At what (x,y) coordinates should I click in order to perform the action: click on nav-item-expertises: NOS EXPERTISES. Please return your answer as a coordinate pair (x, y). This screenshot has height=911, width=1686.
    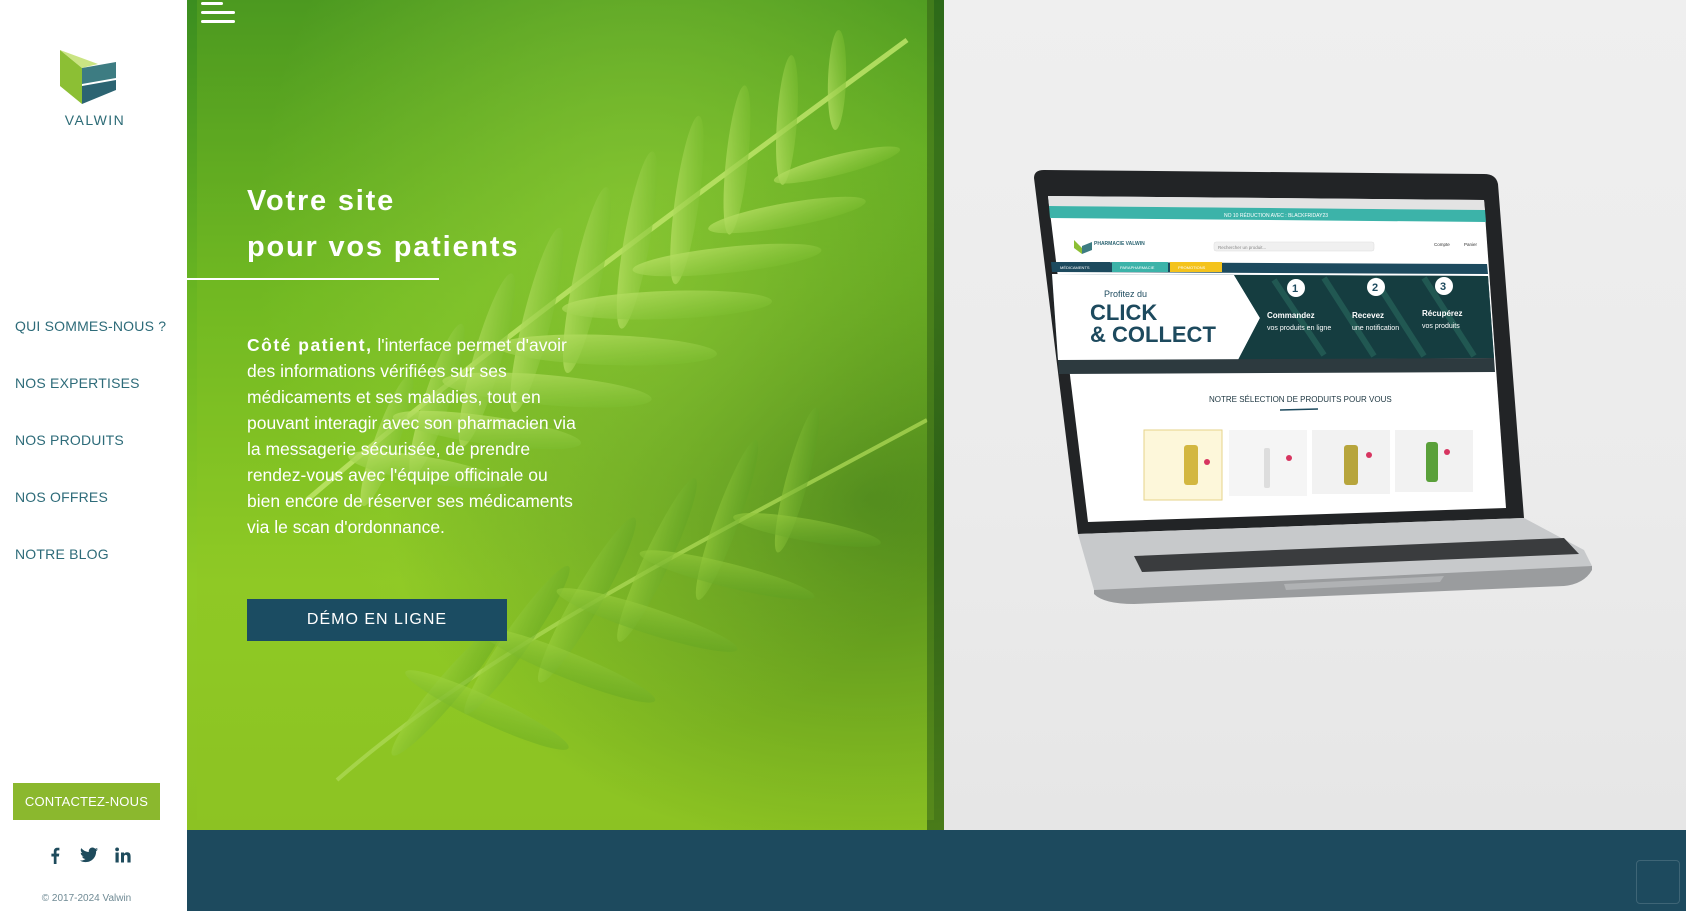
    Looking at the image, I should click on (90, 403).